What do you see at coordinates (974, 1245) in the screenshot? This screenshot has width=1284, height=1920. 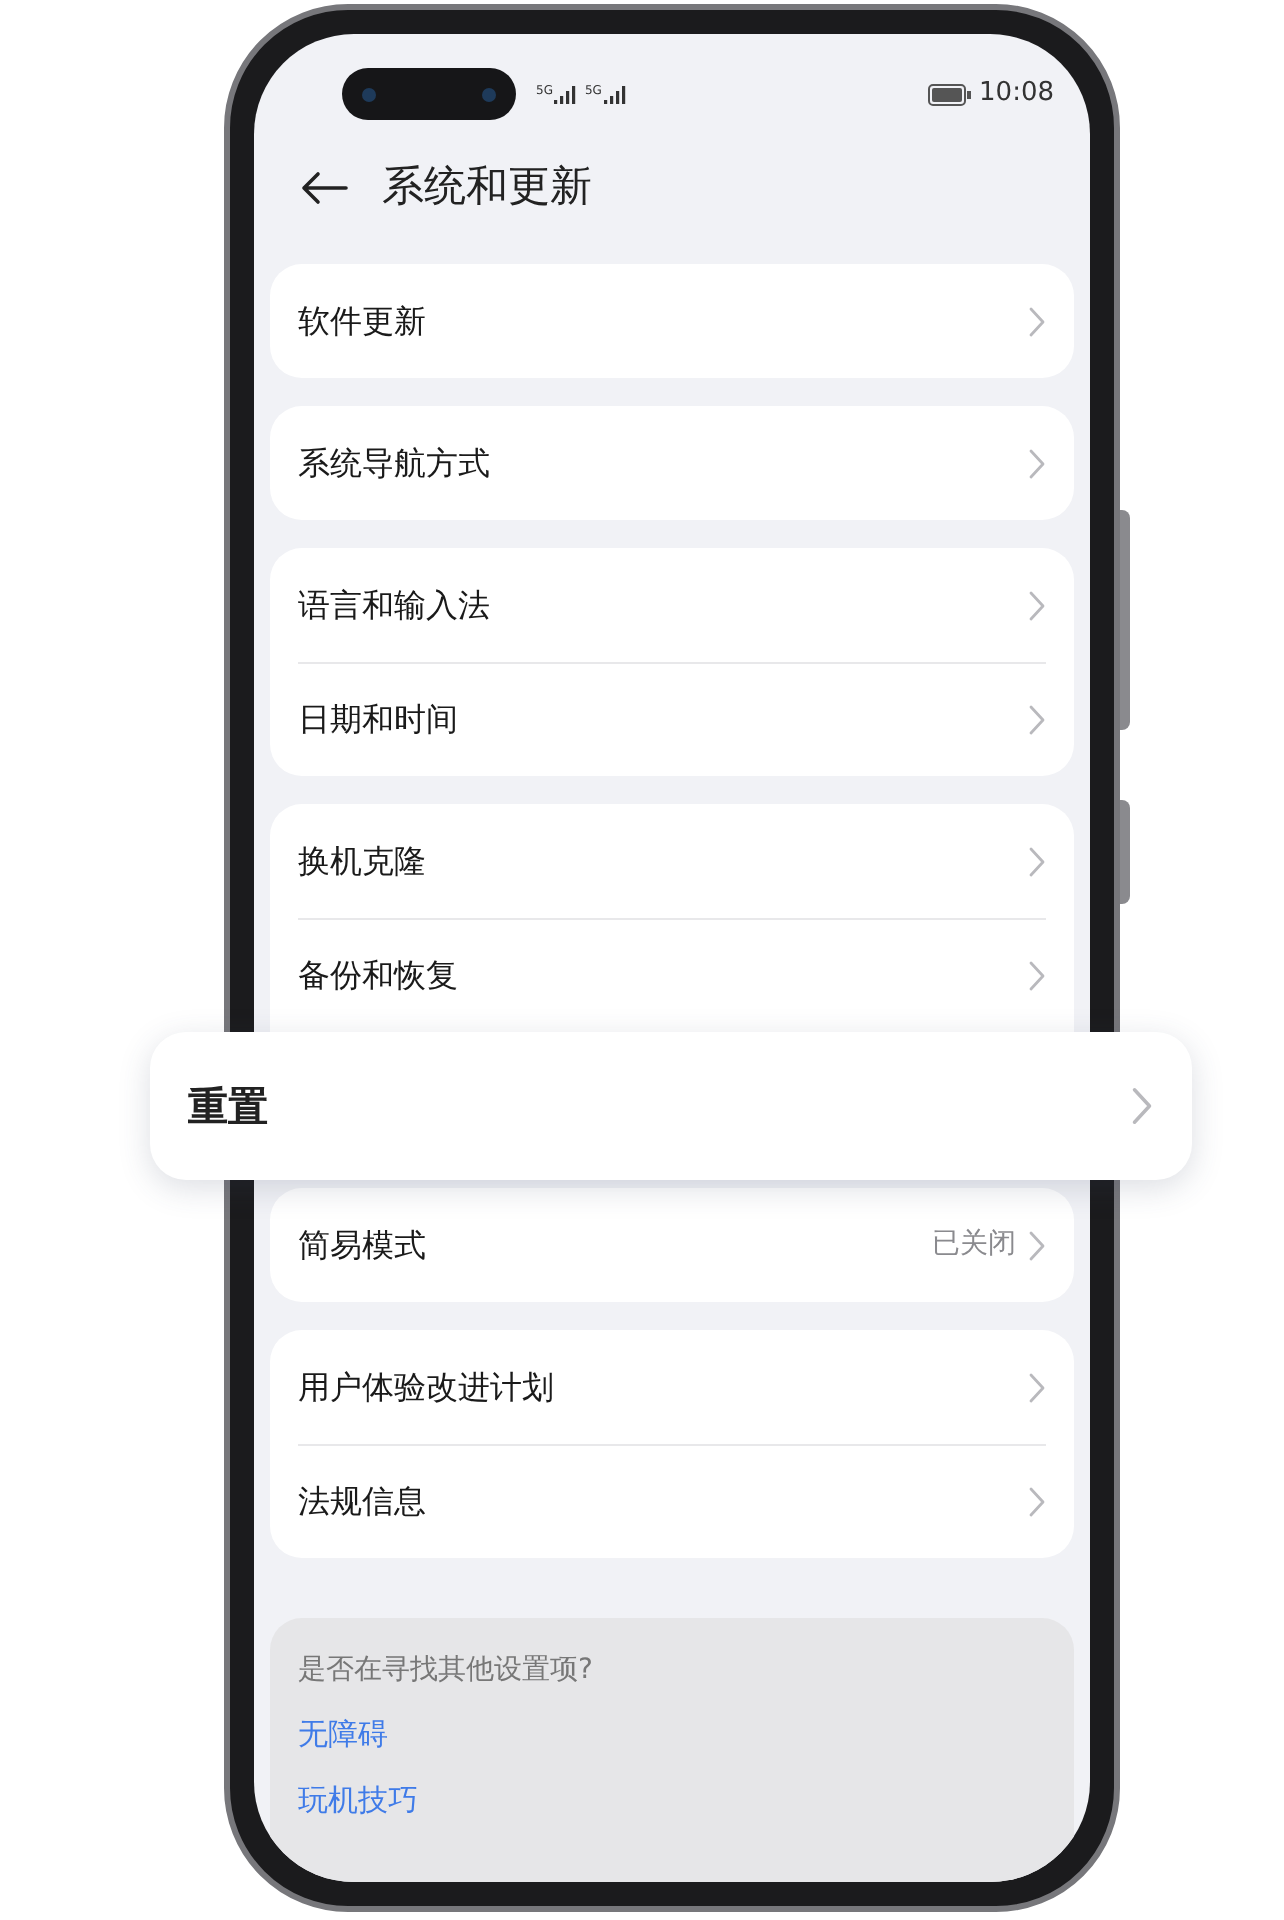 I see `item-value: 已关闭` at bounding box center [974, 1245].